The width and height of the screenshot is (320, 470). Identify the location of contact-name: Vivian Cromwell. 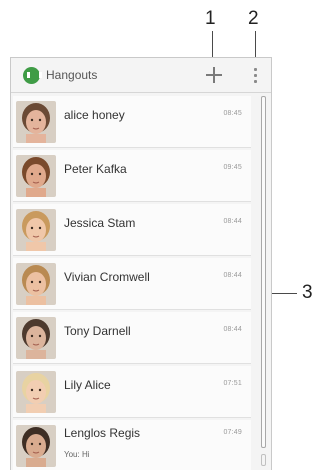
(107, 277).